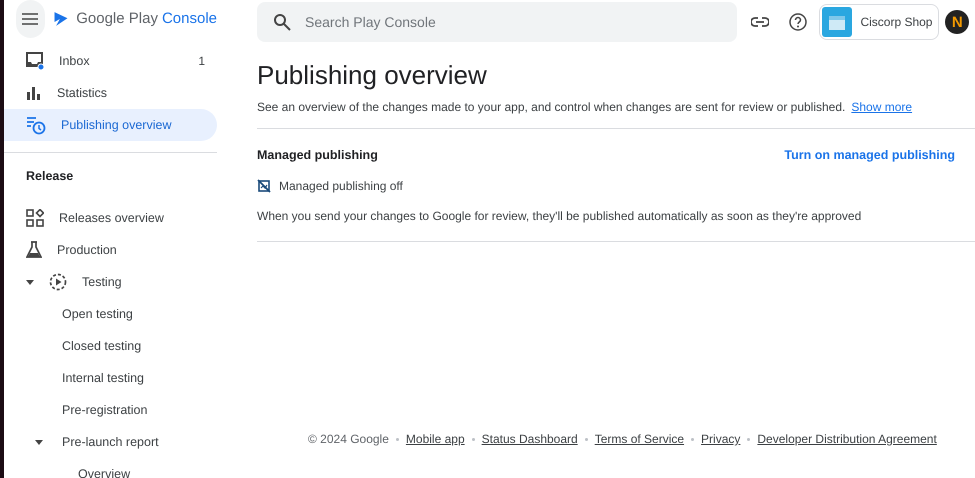 The image size is (975, 478). Describe the element at coordinates (35, 61) in the screenshot. I see `inbox-icon` at that location.